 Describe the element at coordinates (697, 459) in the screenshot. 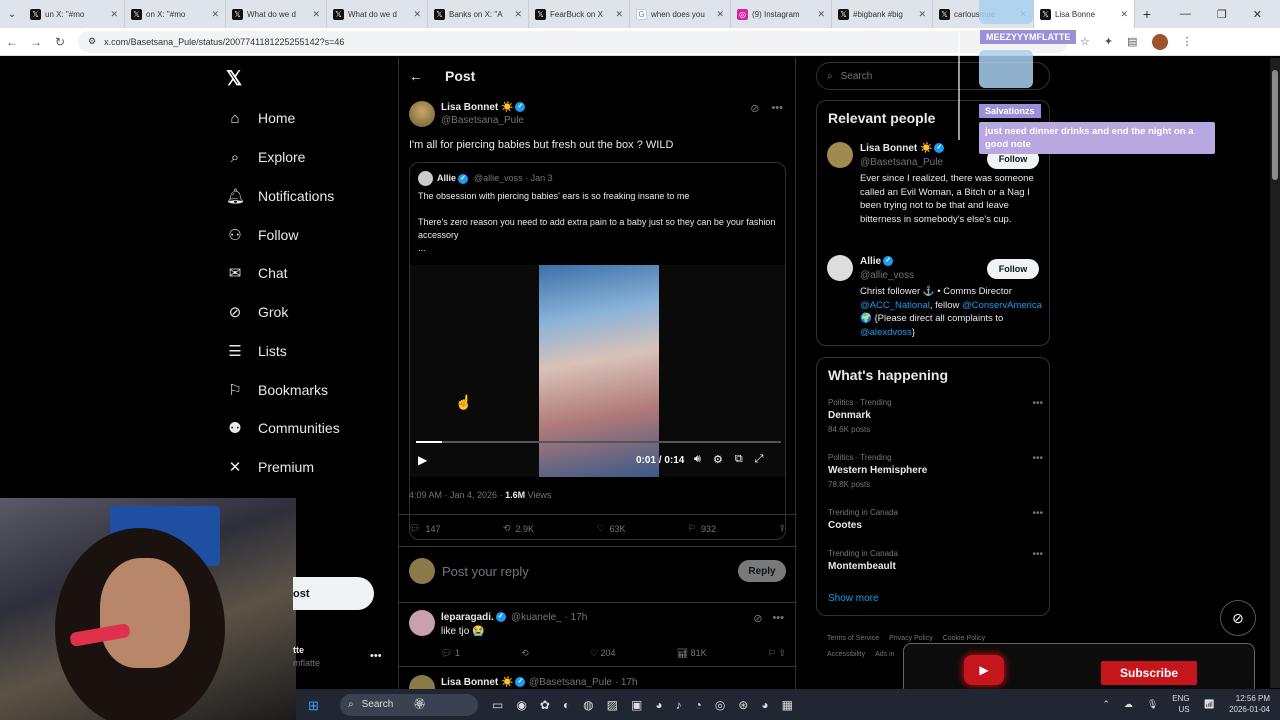

I see `volume-icon: 🔊︎` at that location.